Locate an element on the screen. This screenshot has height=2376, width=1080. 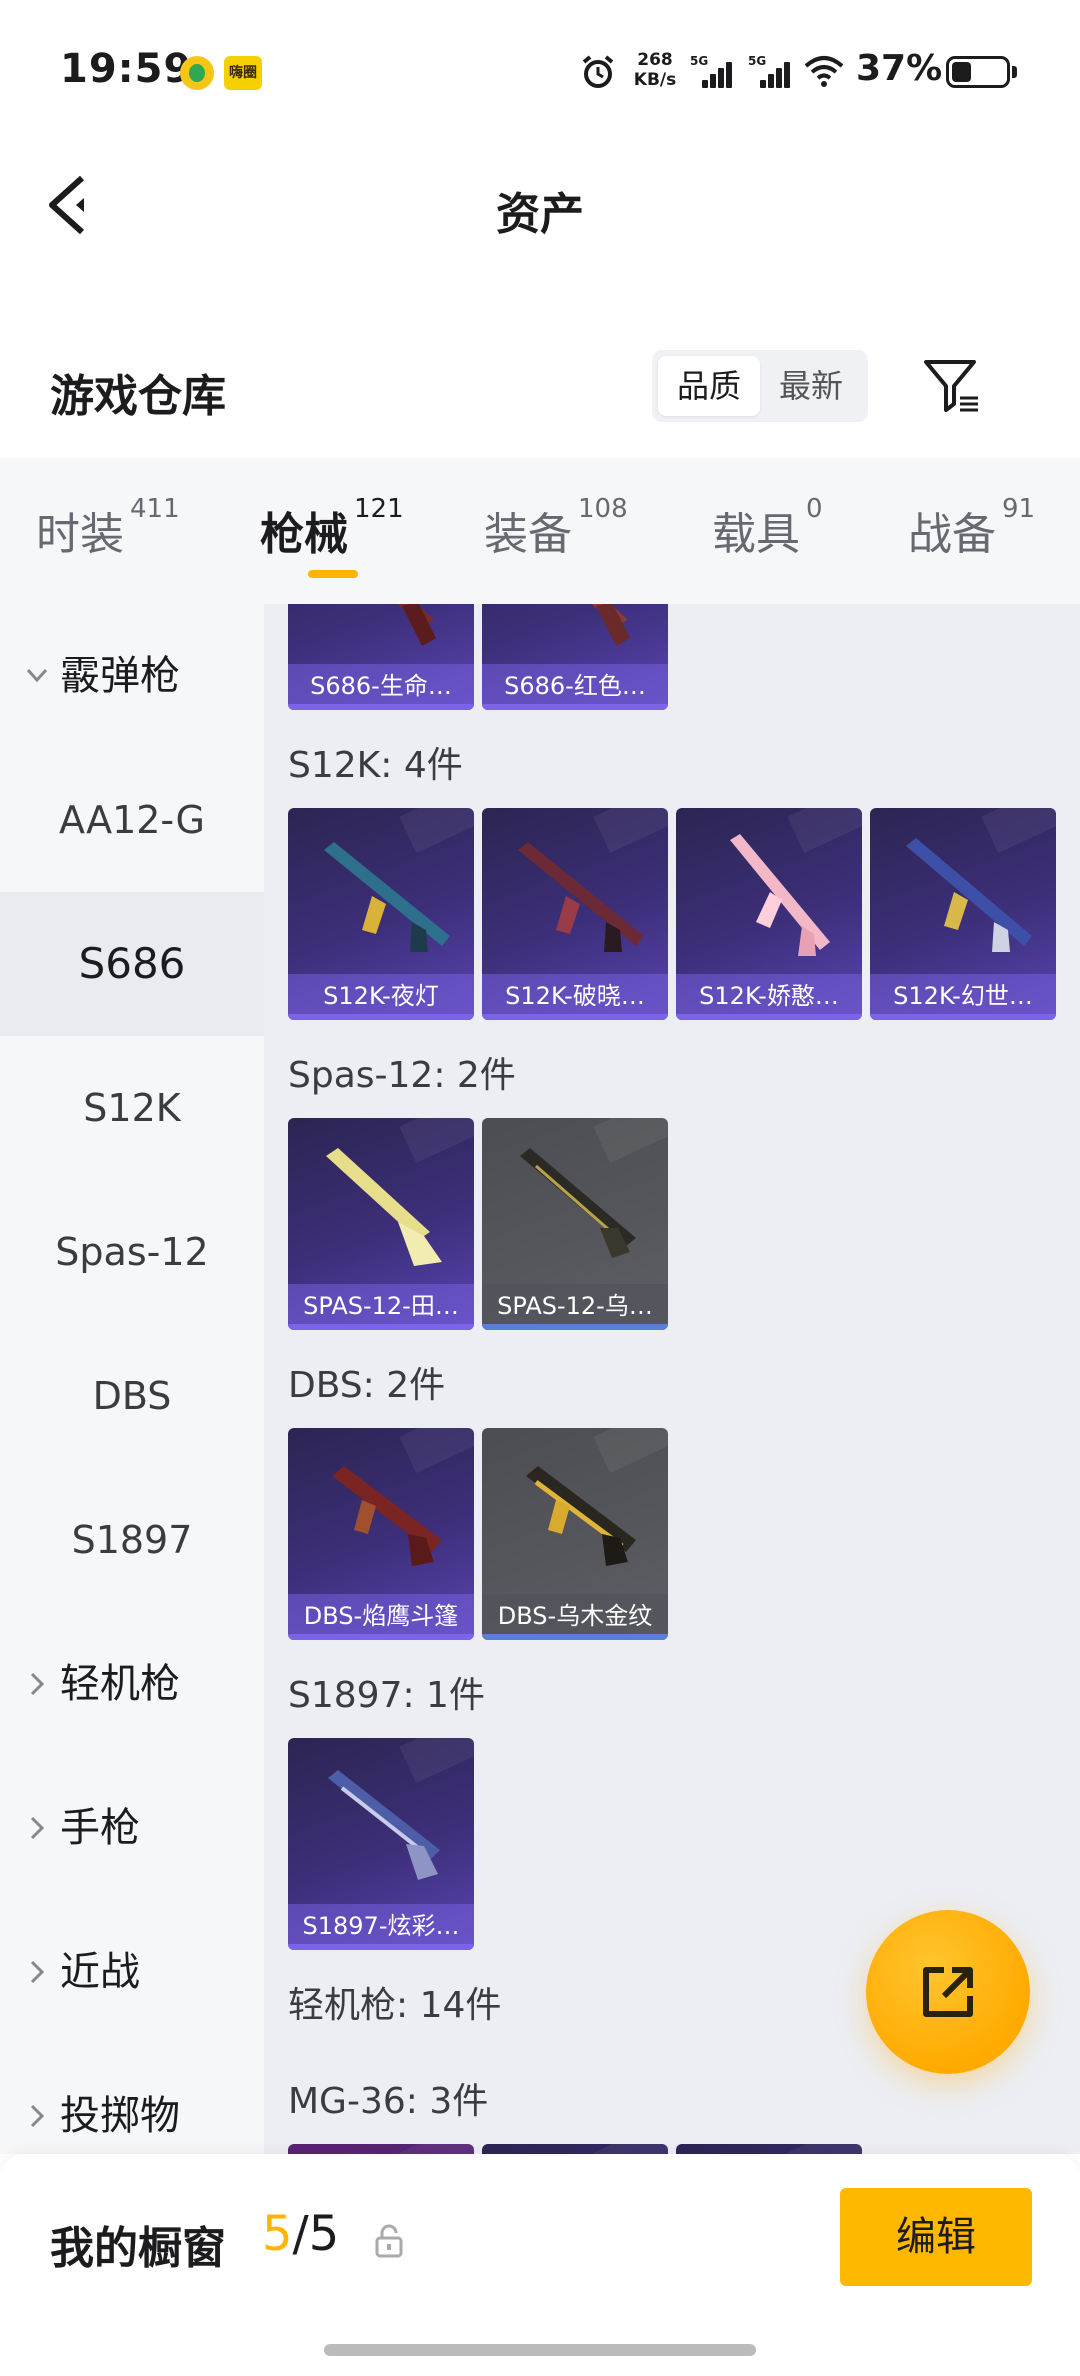
battery-icon is located at coordinates (978, 72).